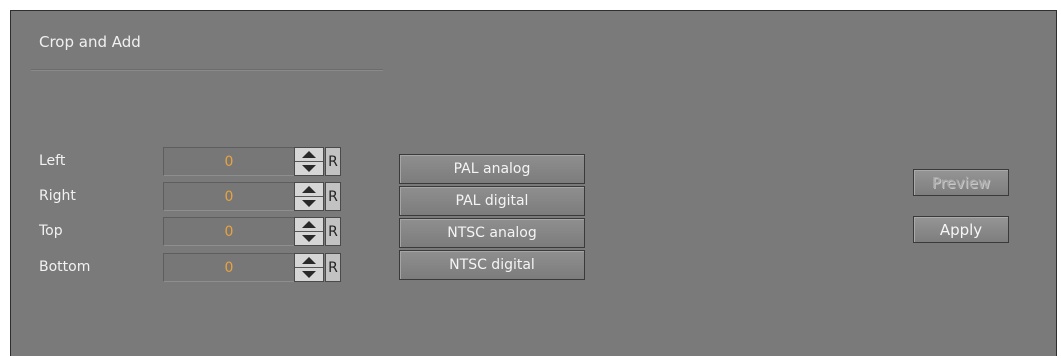 This screenshot has height=358, width=1061. I want to click on right-increment-button, so click(309, 190).